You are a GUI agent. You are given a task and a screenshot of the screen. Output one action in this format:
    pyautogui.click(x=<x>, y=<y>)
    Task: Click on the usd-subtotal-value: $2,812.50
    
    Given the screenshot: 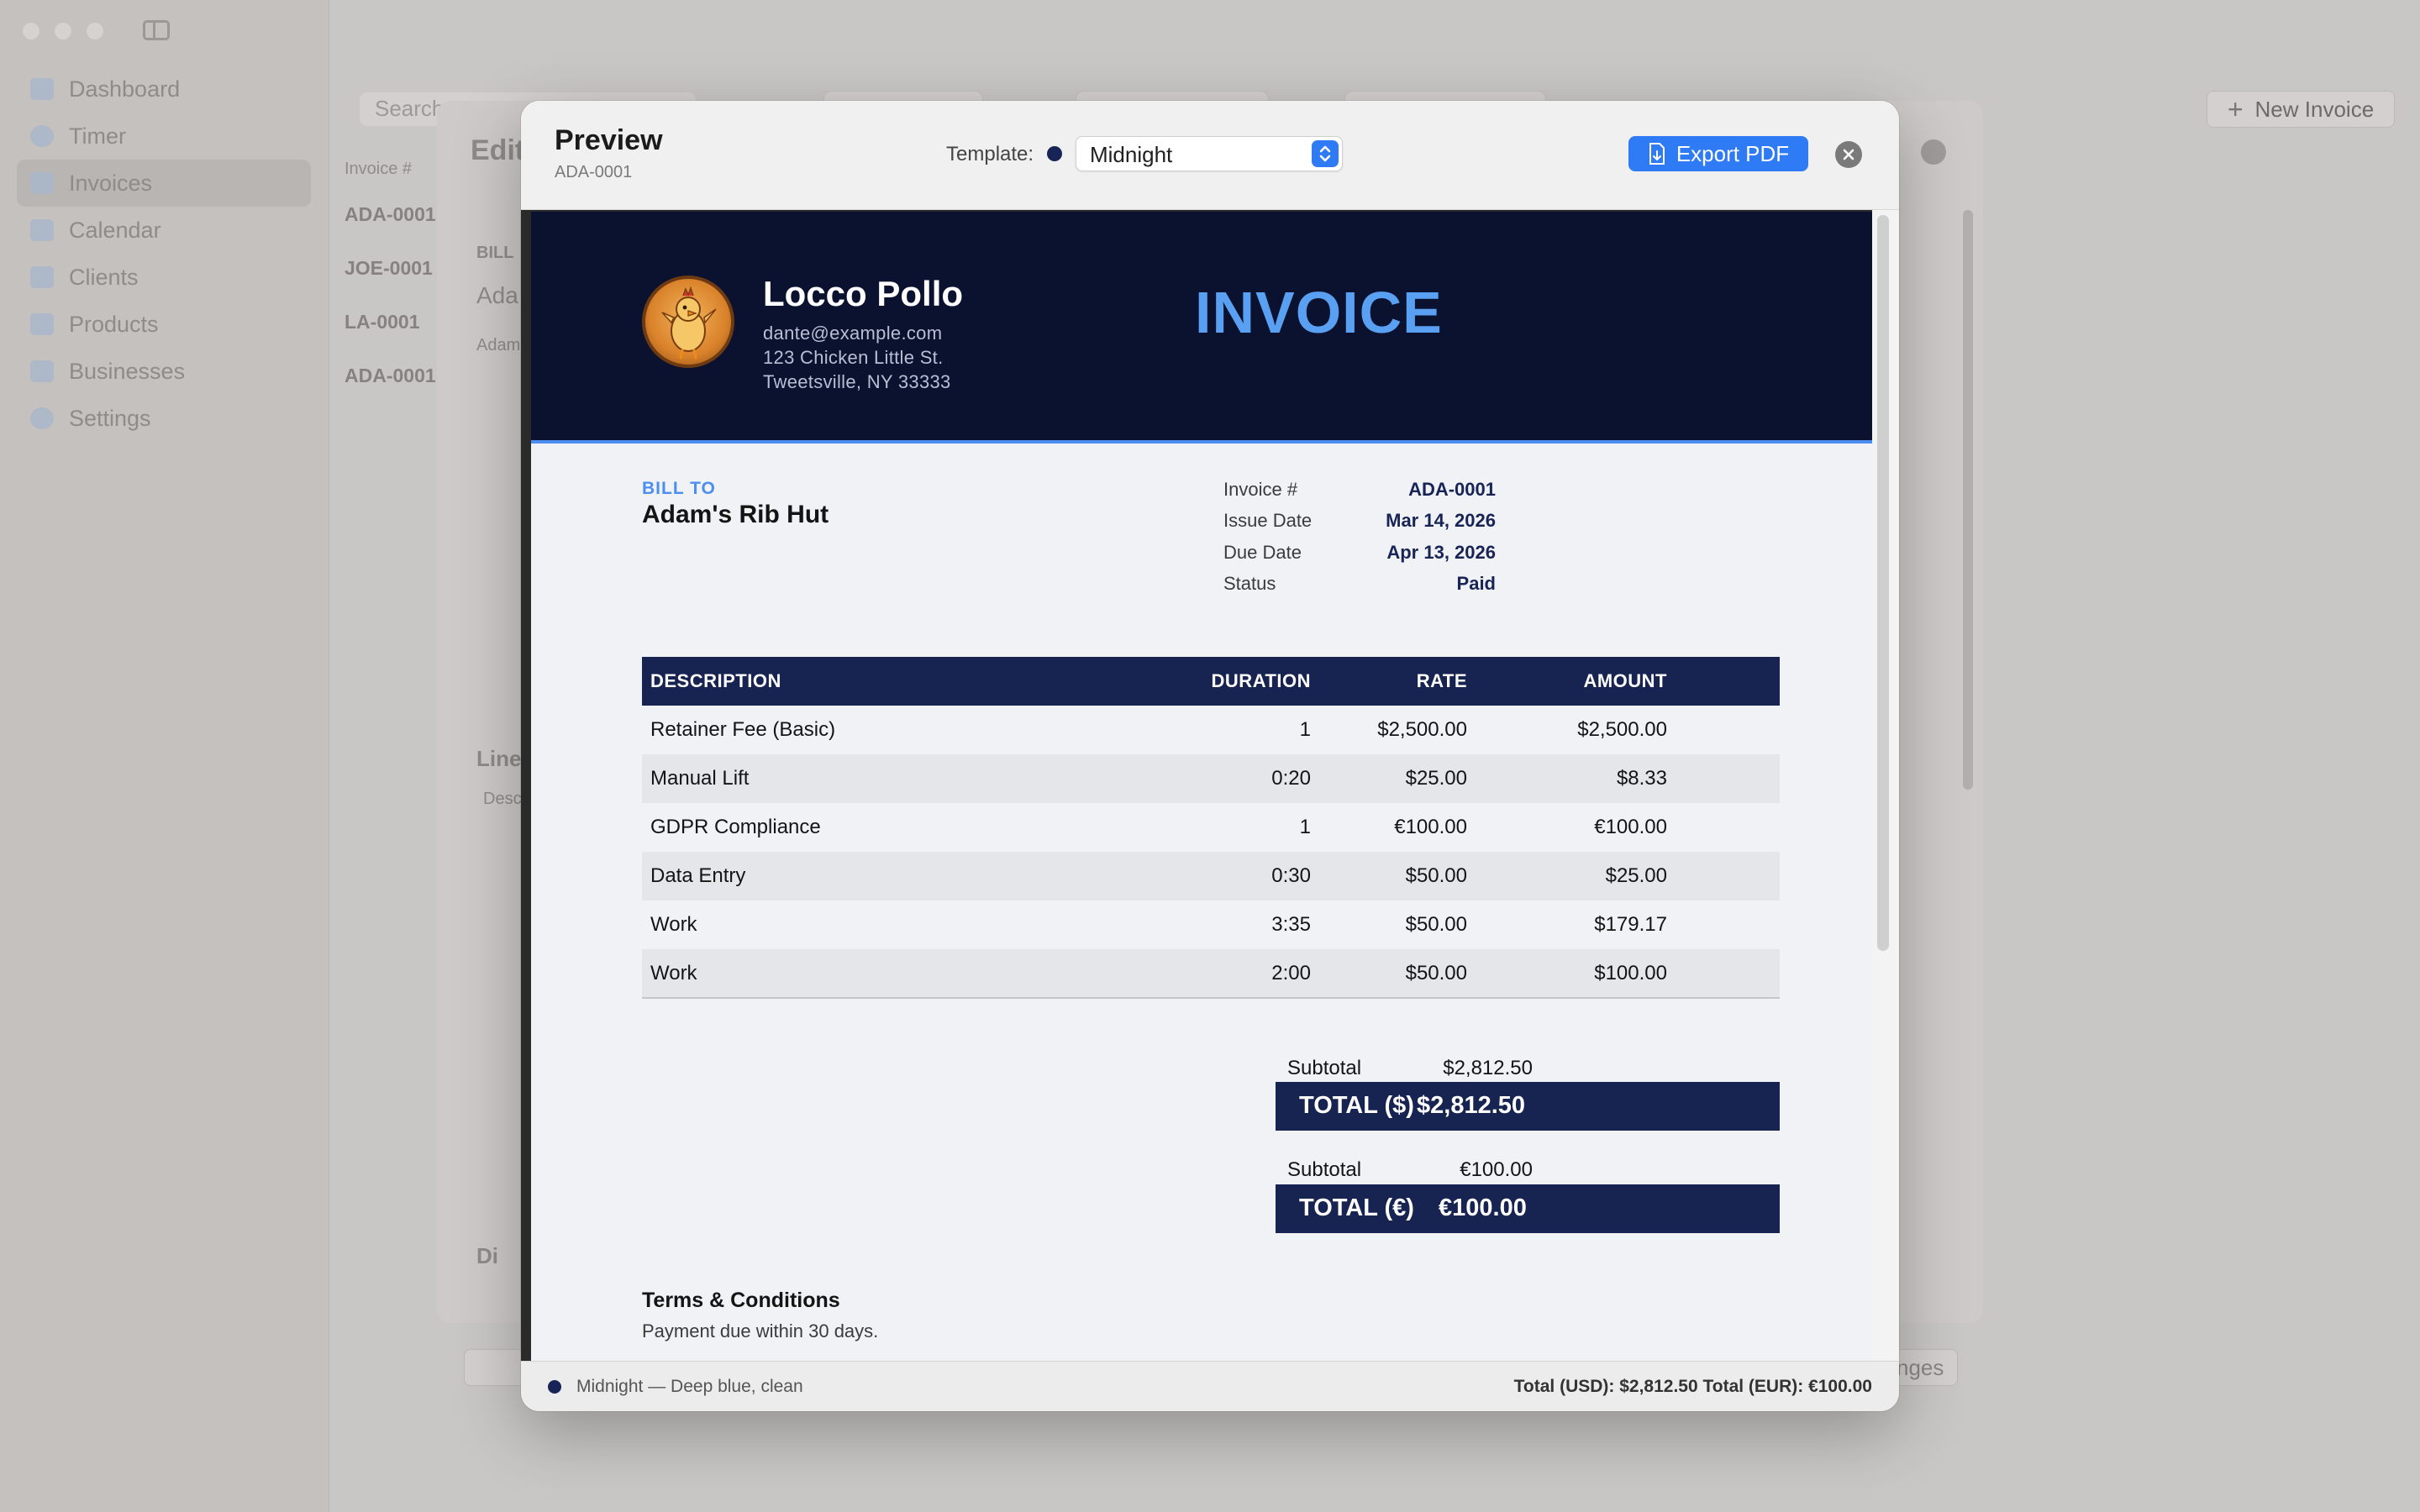 What is the action you would take?
    pyautogui.click(x=1488, y=1068)
    